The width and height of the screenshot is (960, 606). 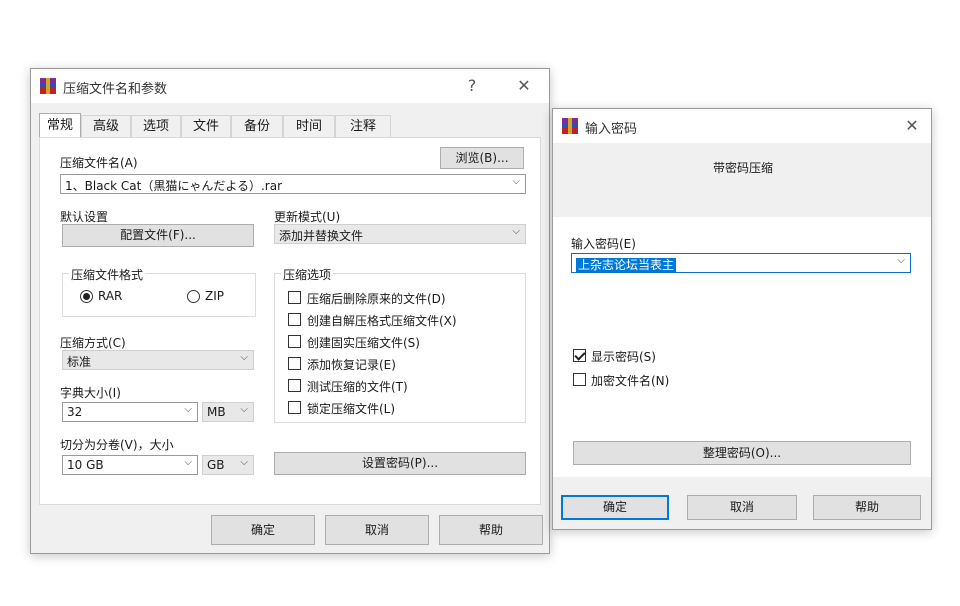 I want to click on zip-radio, so click(x=193, y=296).